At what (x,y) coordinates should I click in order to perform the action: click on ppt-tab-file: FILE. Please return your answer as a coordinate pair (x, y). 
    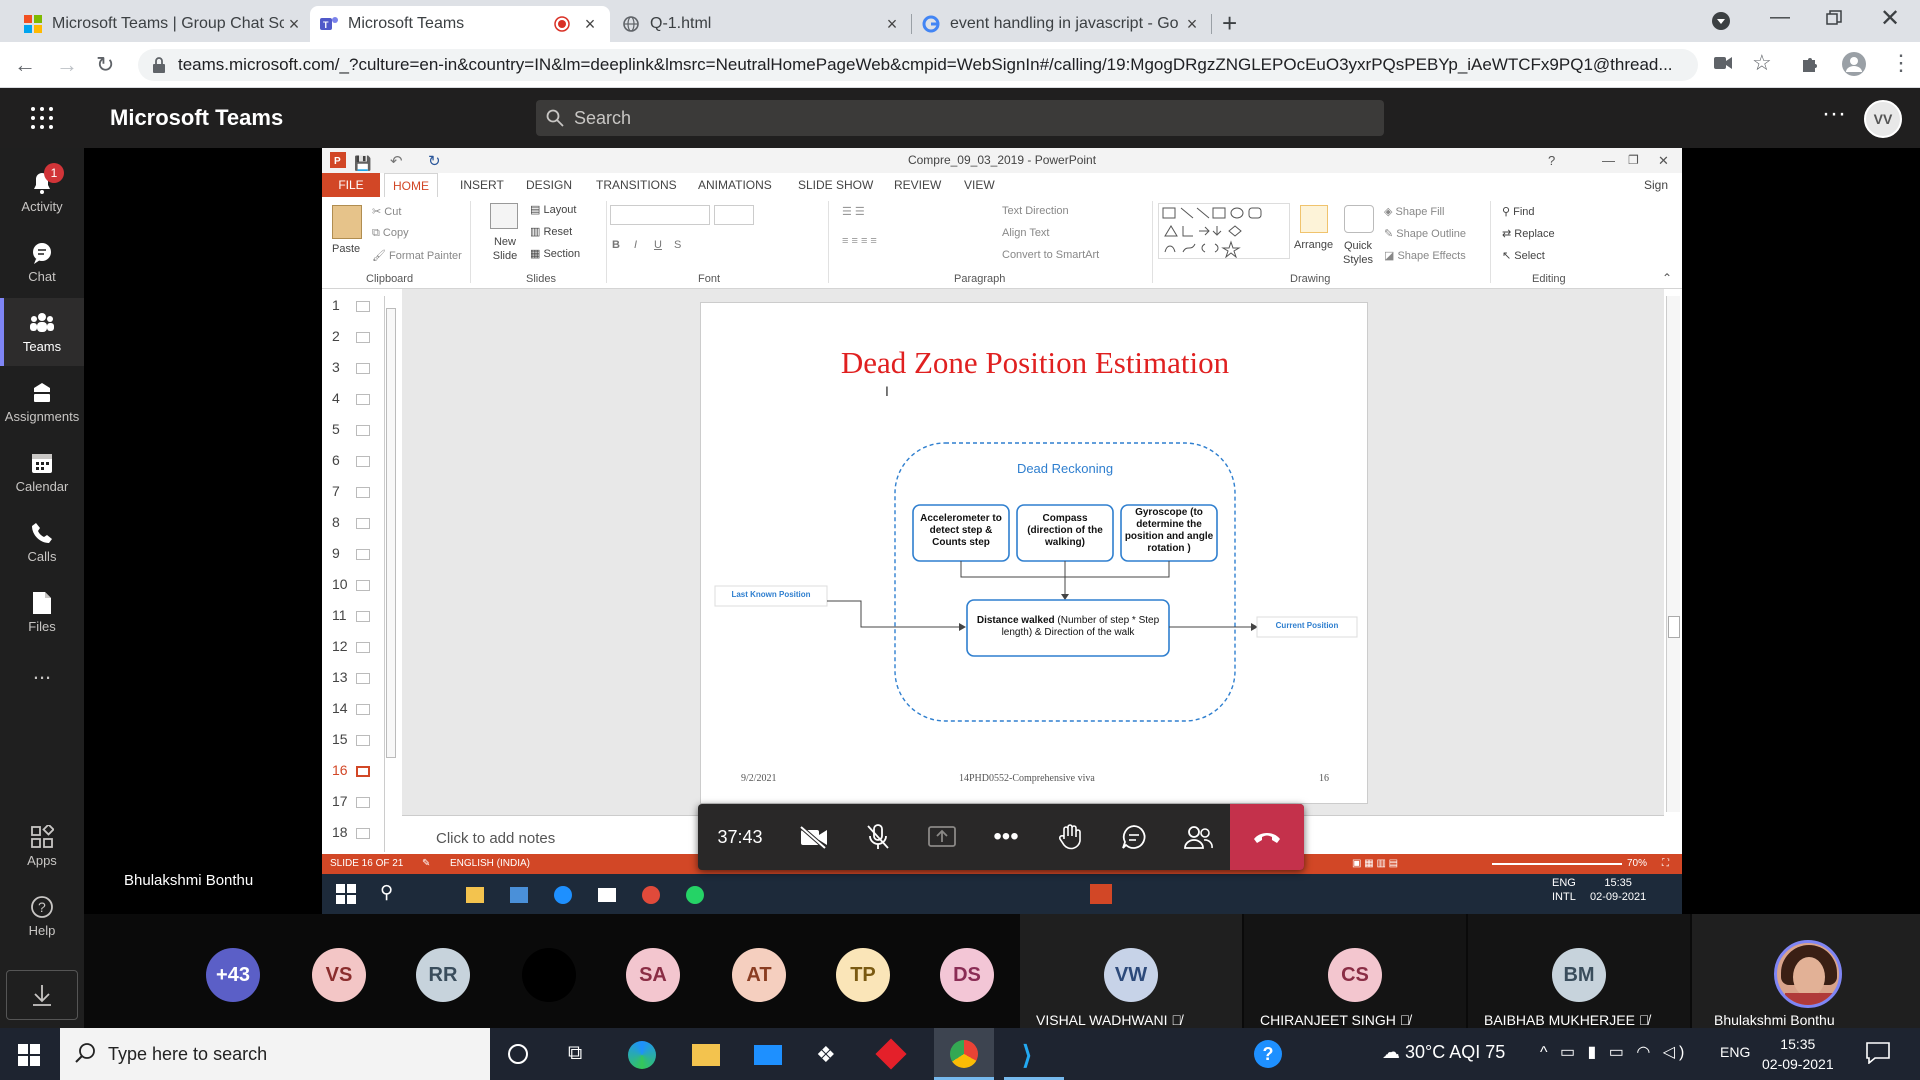
    Looking at the image, I should click on (351, 185).